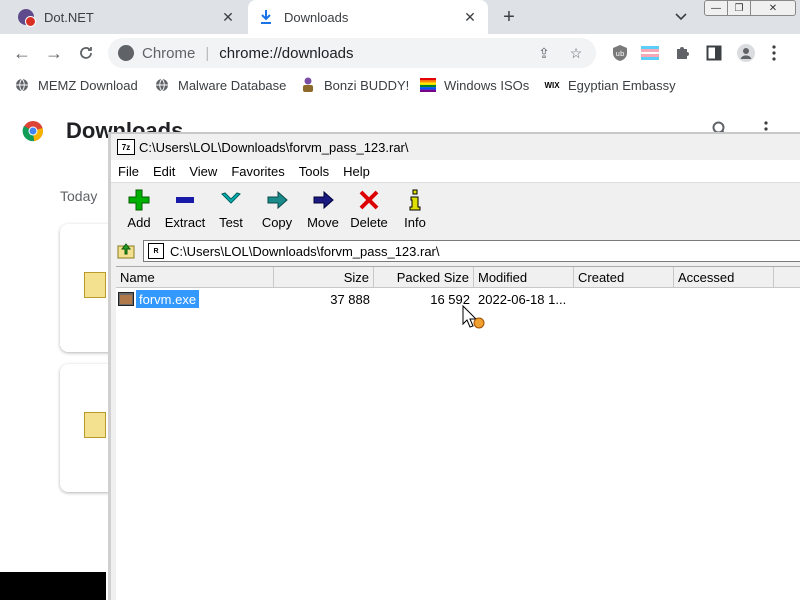 This screenshot has height=603, width=800. Describe the element at coordinates (185, 222) in the screenshot. I see `extract-label: Extract` at that location.